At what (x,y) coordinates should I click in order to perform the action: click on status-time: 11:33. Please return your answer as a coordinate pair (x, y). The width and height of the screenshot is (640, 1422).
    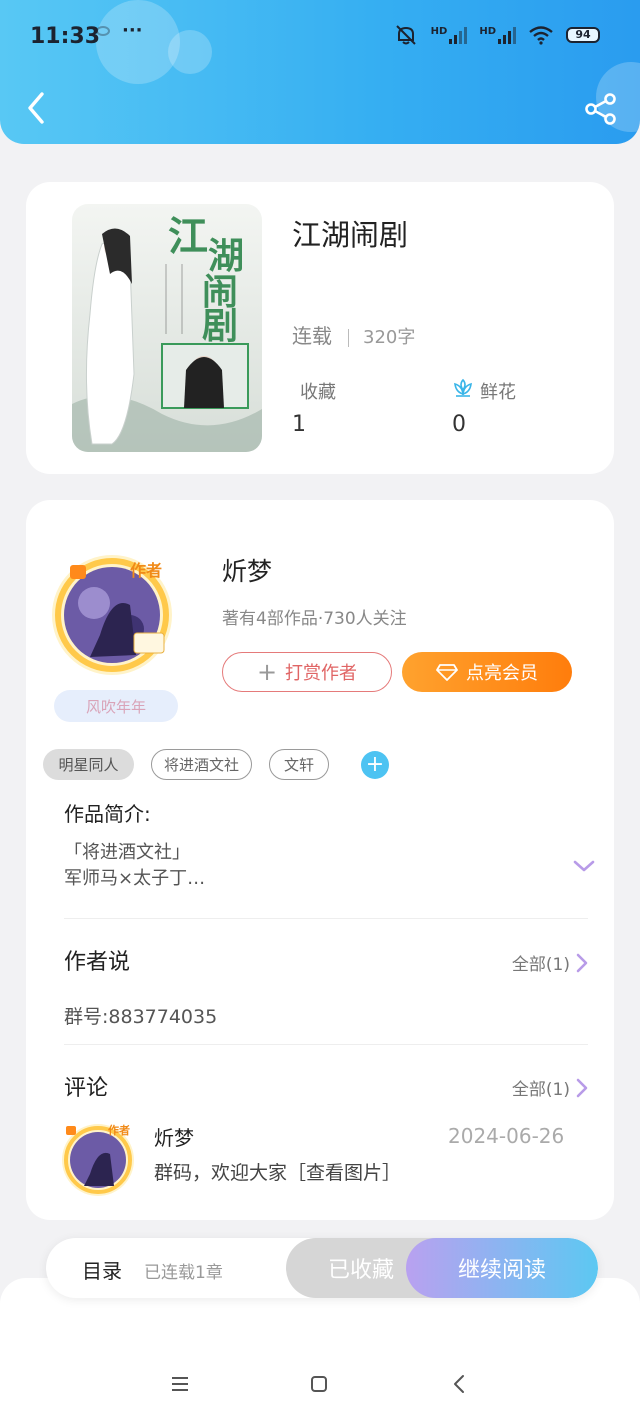
    Looking at the image, I should click on (65, 36).